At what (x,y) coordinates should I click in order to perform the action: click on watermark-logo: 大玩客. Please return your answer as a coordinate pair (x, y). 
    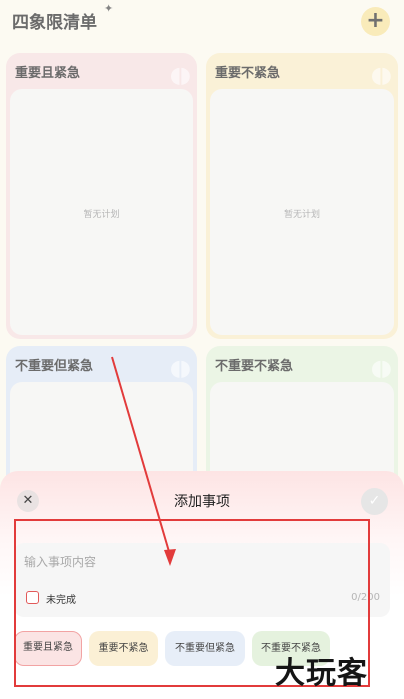
    Looking at the image, I should click on (321, 673).